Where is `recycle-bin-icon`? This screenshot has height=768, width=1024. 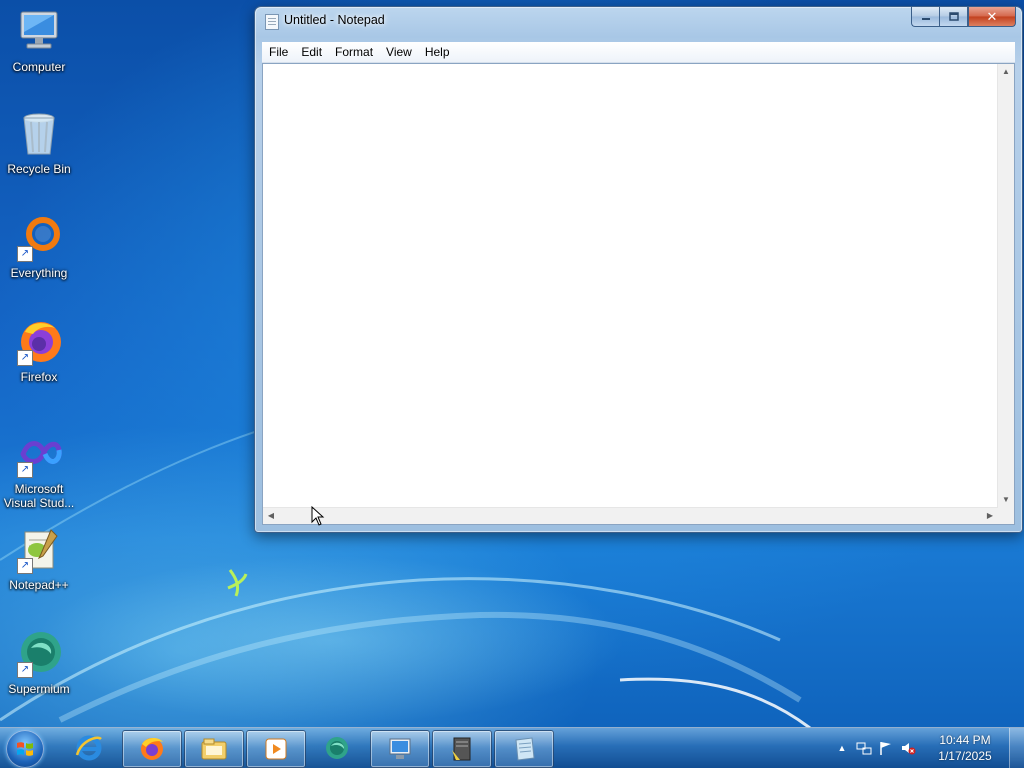
recycle-bin-icon is located at coordinates (39, 134).